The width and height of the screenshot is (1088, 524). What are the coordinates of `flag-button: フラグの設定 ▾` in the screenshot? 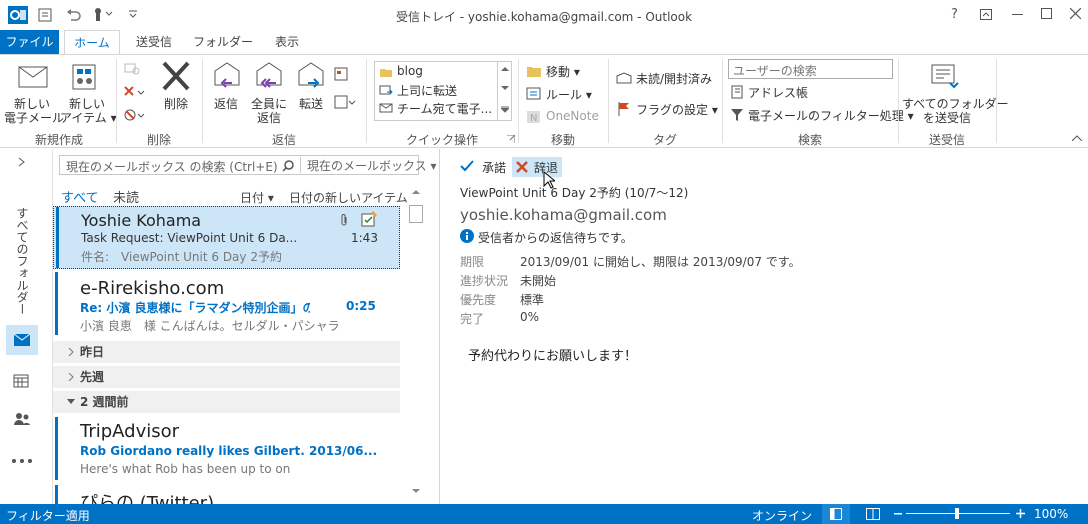 It's located at (667, 109).